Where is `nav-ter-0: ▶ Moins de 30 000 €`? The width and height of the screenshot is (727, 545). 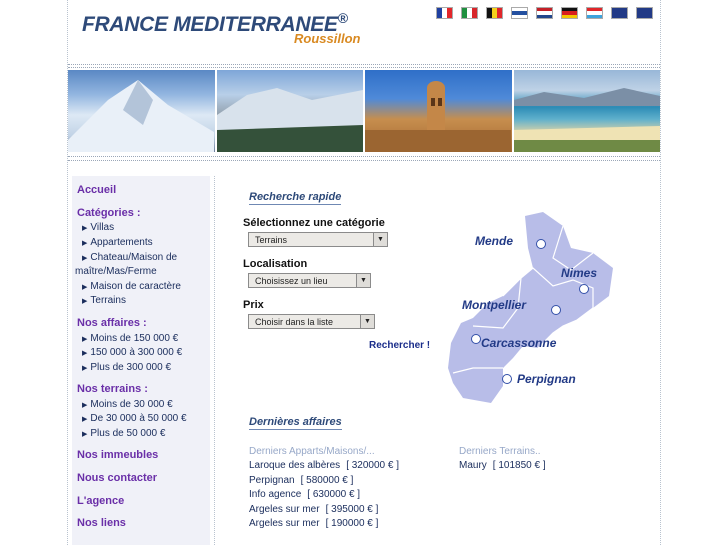
nav-ter-0: ▶ Moins de 30 000 € is located at coordinates (127, 404).